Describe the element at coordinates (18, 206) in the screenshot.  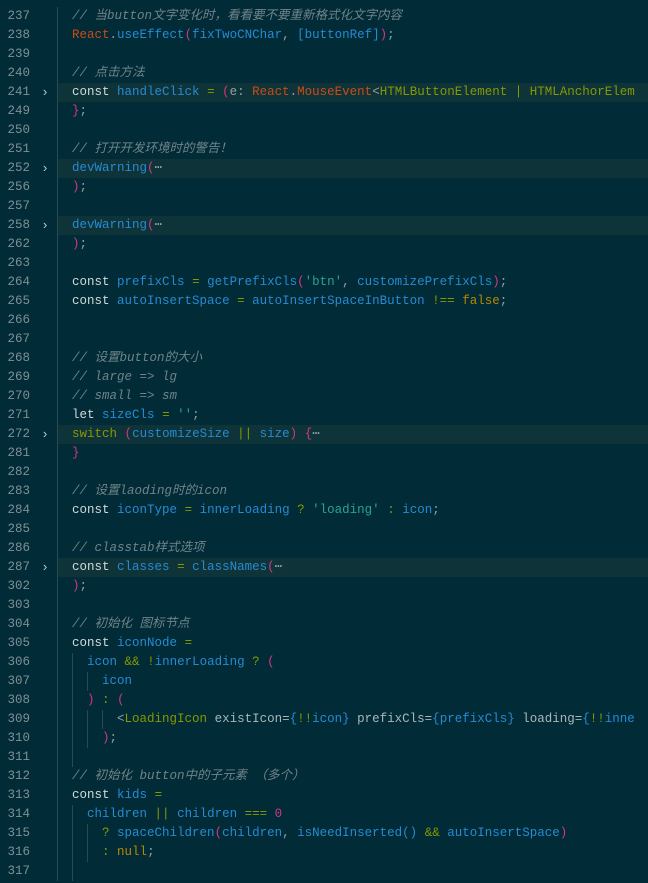
I see `line-number: 257` at that location.